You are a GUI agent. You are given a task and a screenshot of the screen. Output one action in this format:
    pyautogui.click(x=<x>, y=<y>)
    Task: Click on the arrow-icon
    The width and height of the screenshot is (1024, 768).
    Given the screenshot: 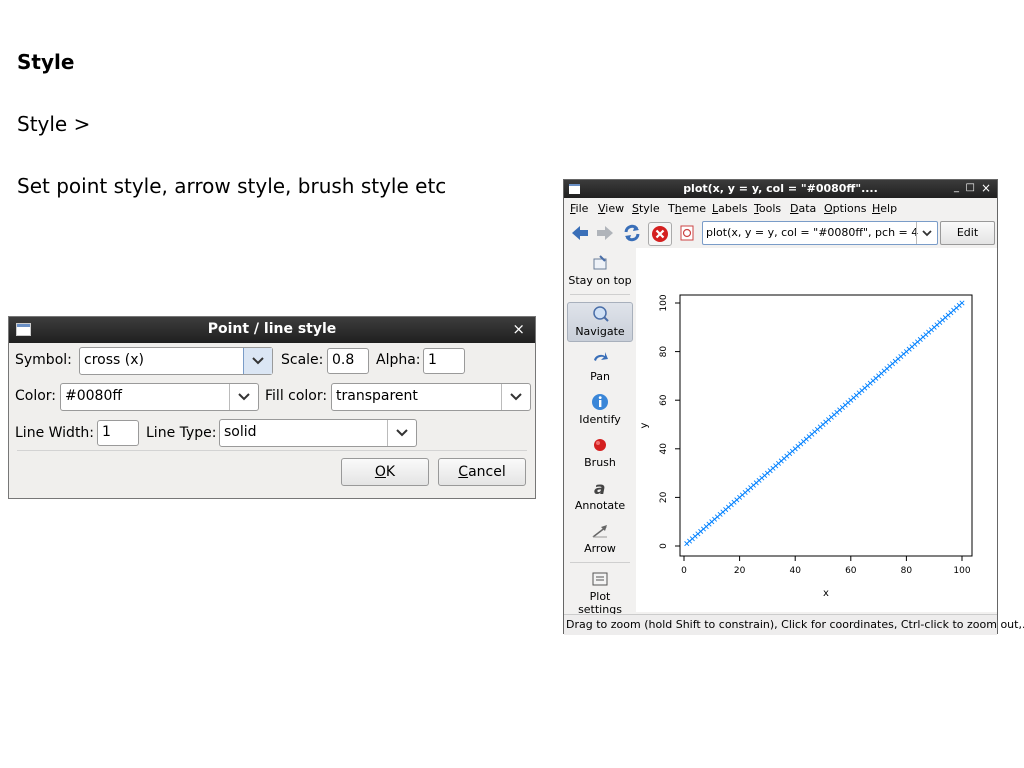 What is the action you would take?
    pyautogui.click(x=600, y=531)
    